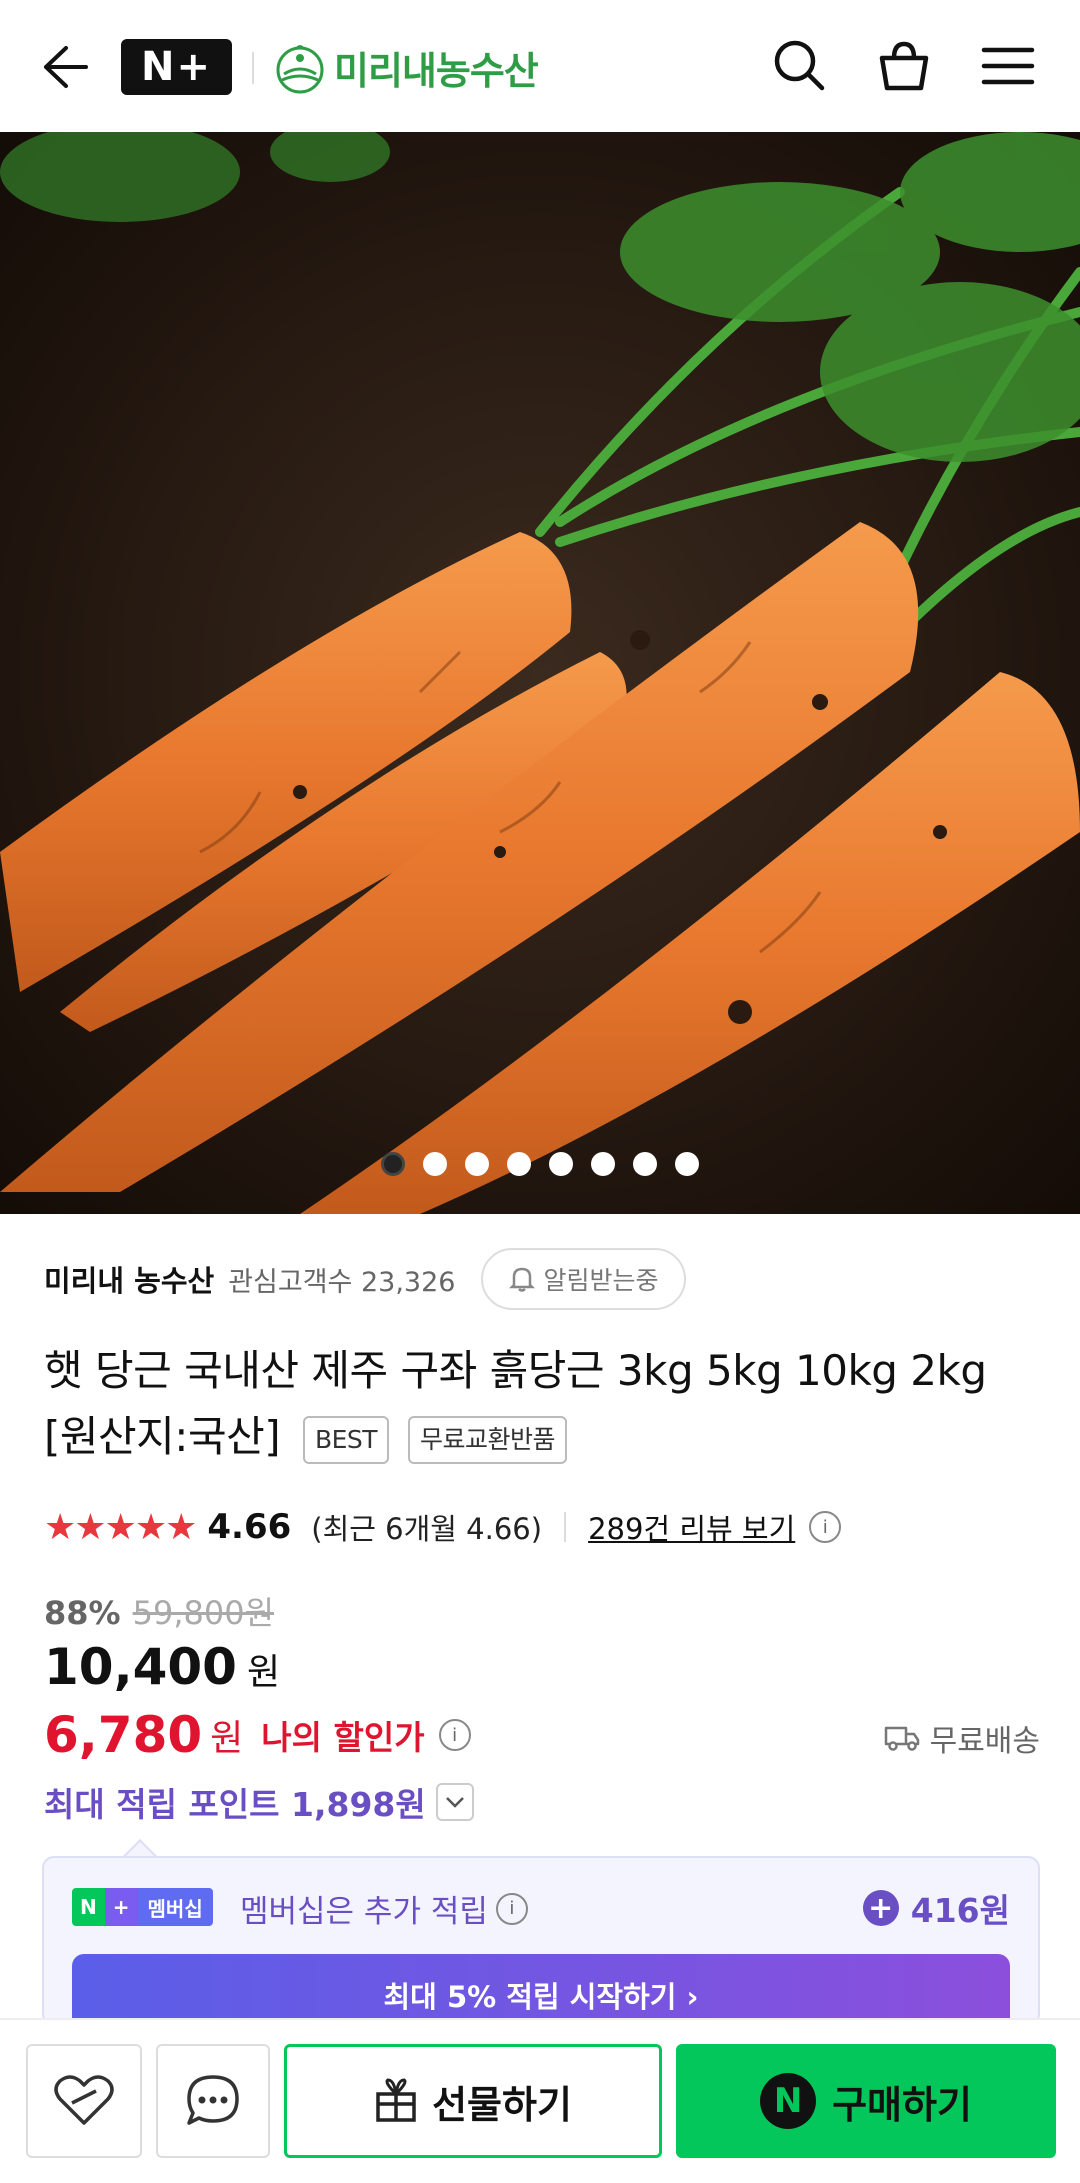 The height and width of the screenshot is (2183, 1080). What do you see at coordinates (176, 67) in the screenshot?
I see `naver-plus-logo: N+` at bounding box center [176, 67].